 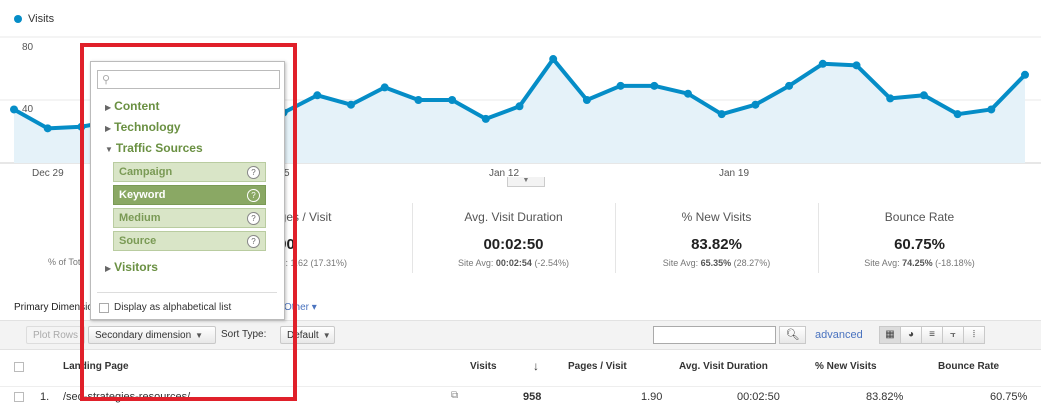 I want to click on metric-value: 60.75%, so click(x=919, y=244).